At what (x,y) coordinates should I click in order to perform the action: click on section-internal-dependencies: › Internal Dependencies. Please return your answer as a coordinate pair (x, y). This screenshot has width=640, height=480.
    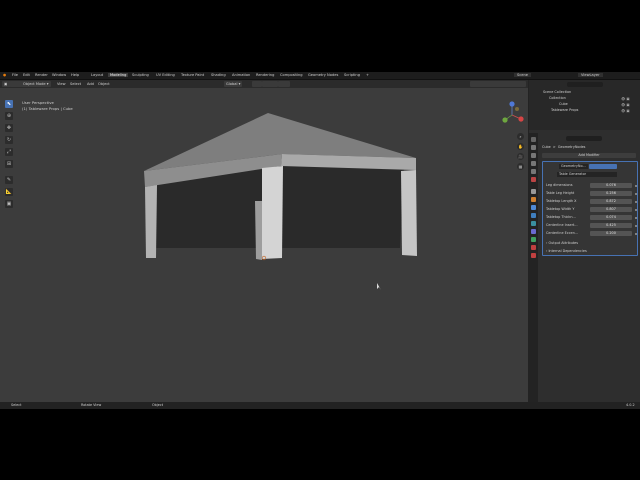
    Looking at the image, I should click on (566, 251).